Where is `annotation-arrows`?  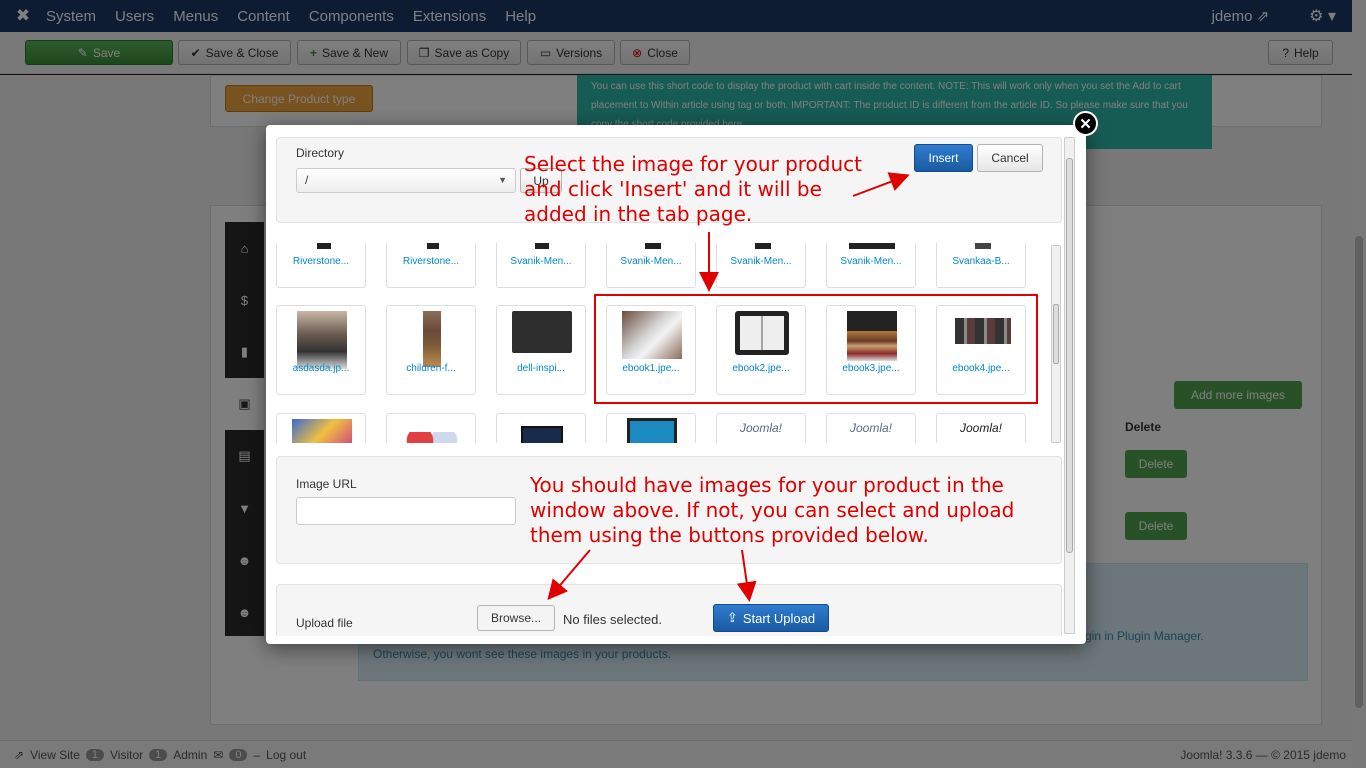 annotation-arrows is located at coordinates (728, 387).